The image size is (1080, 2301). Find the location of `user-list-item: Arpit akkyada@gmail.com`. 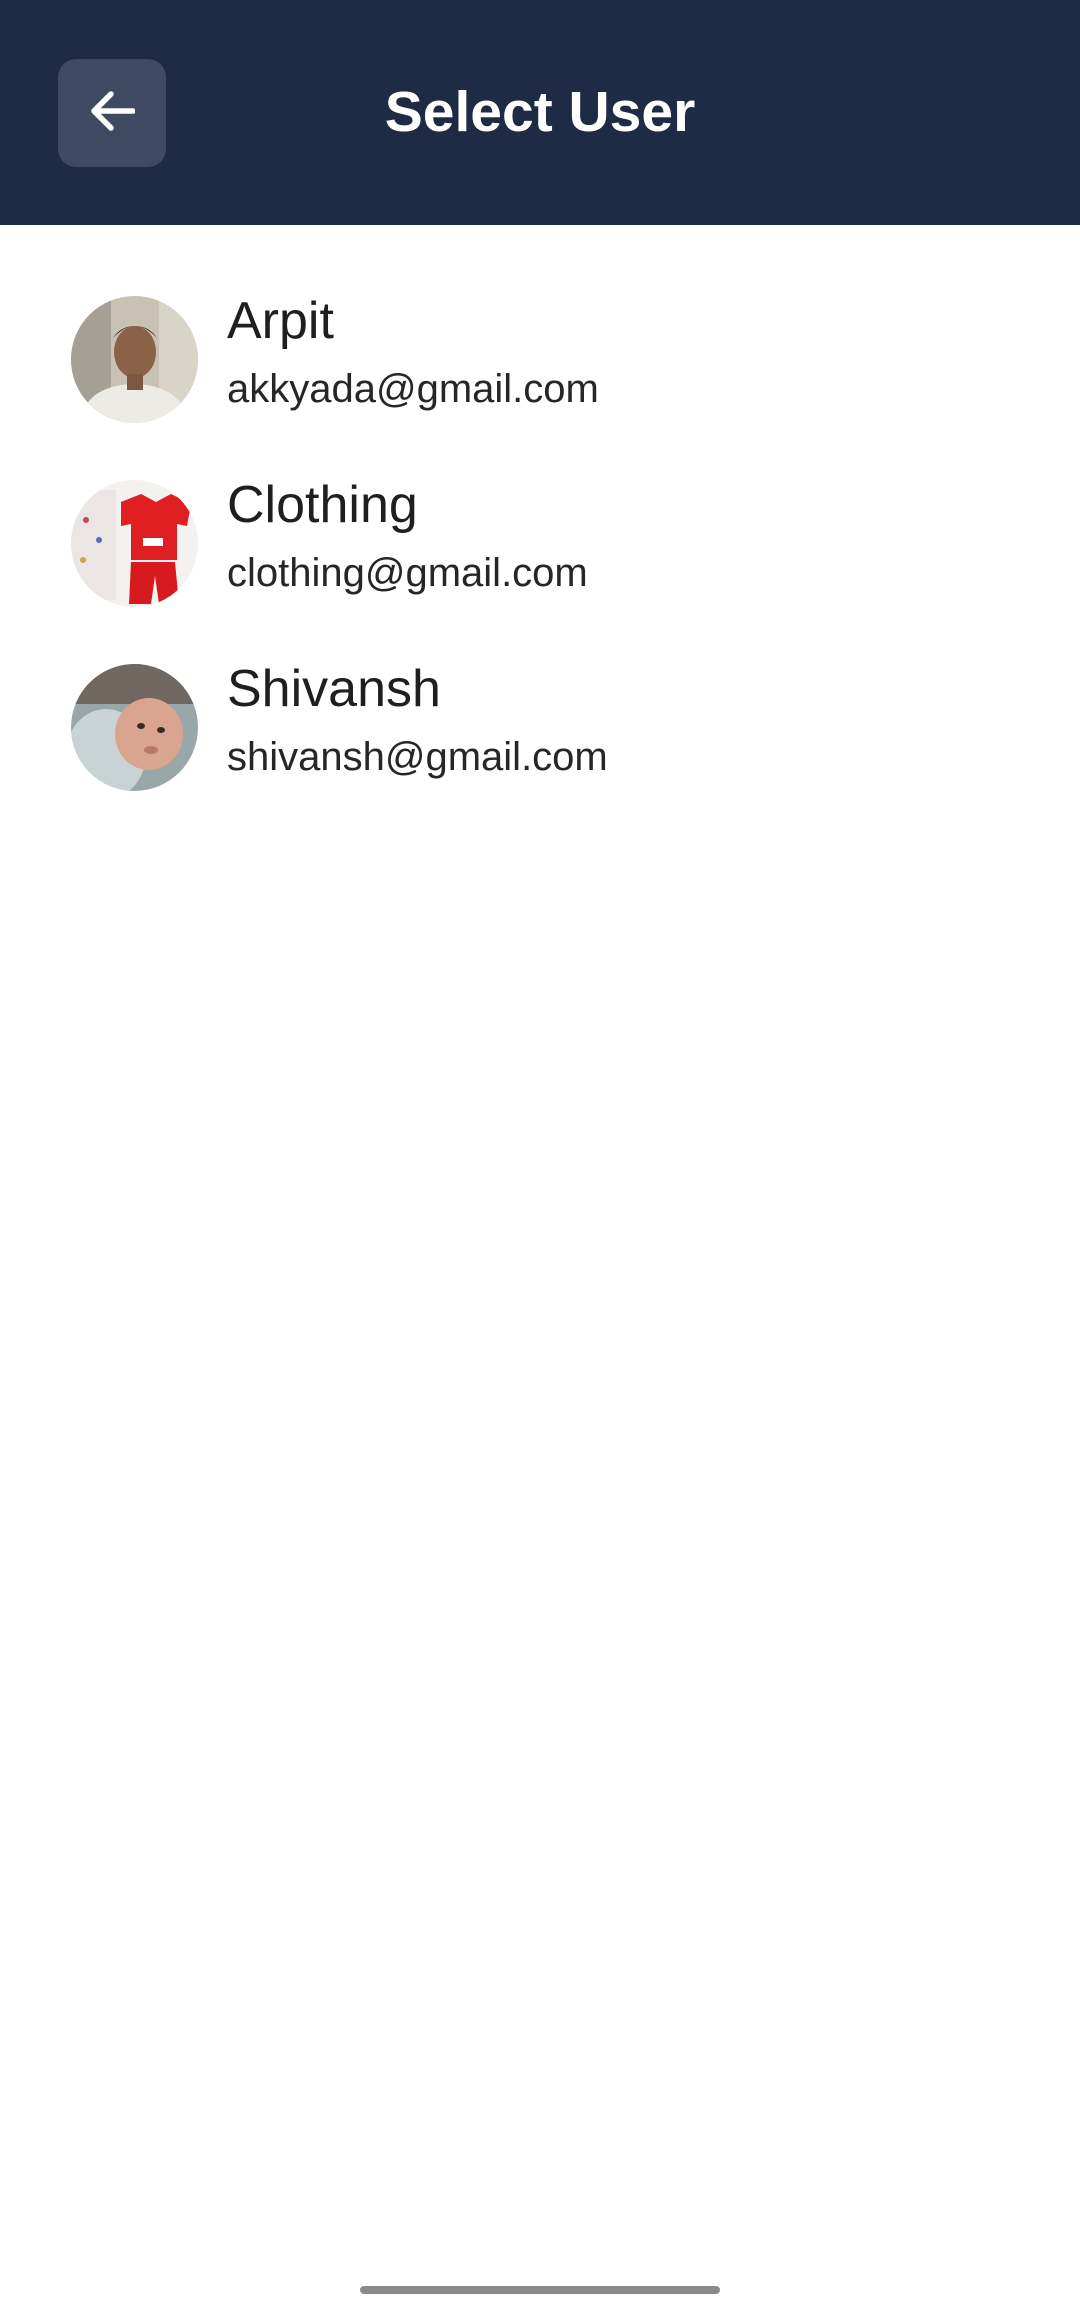

user-list-item: Arpit akkyada@gmail.com is located at coordinates (540, 324).